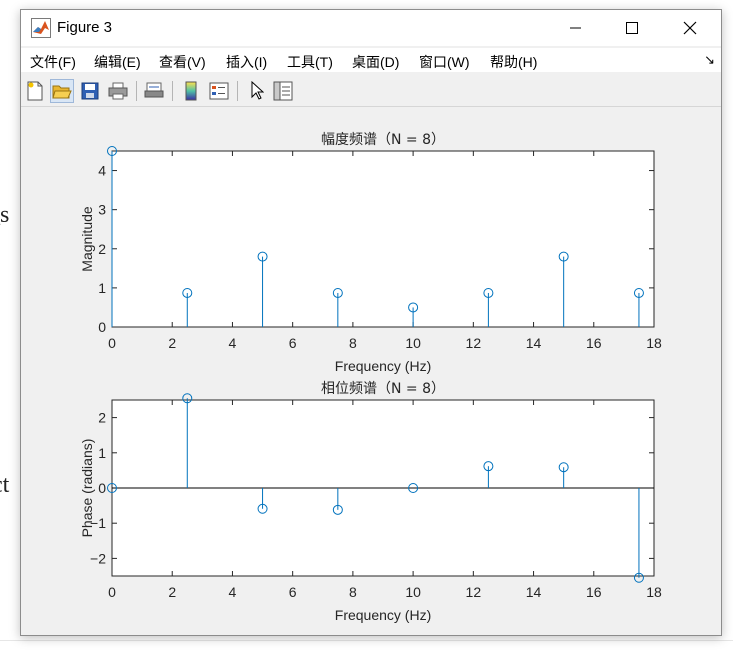 The width and height of the screenshot is (733, 657). I want to click on y-tick-label: 3, so click(102, 210).